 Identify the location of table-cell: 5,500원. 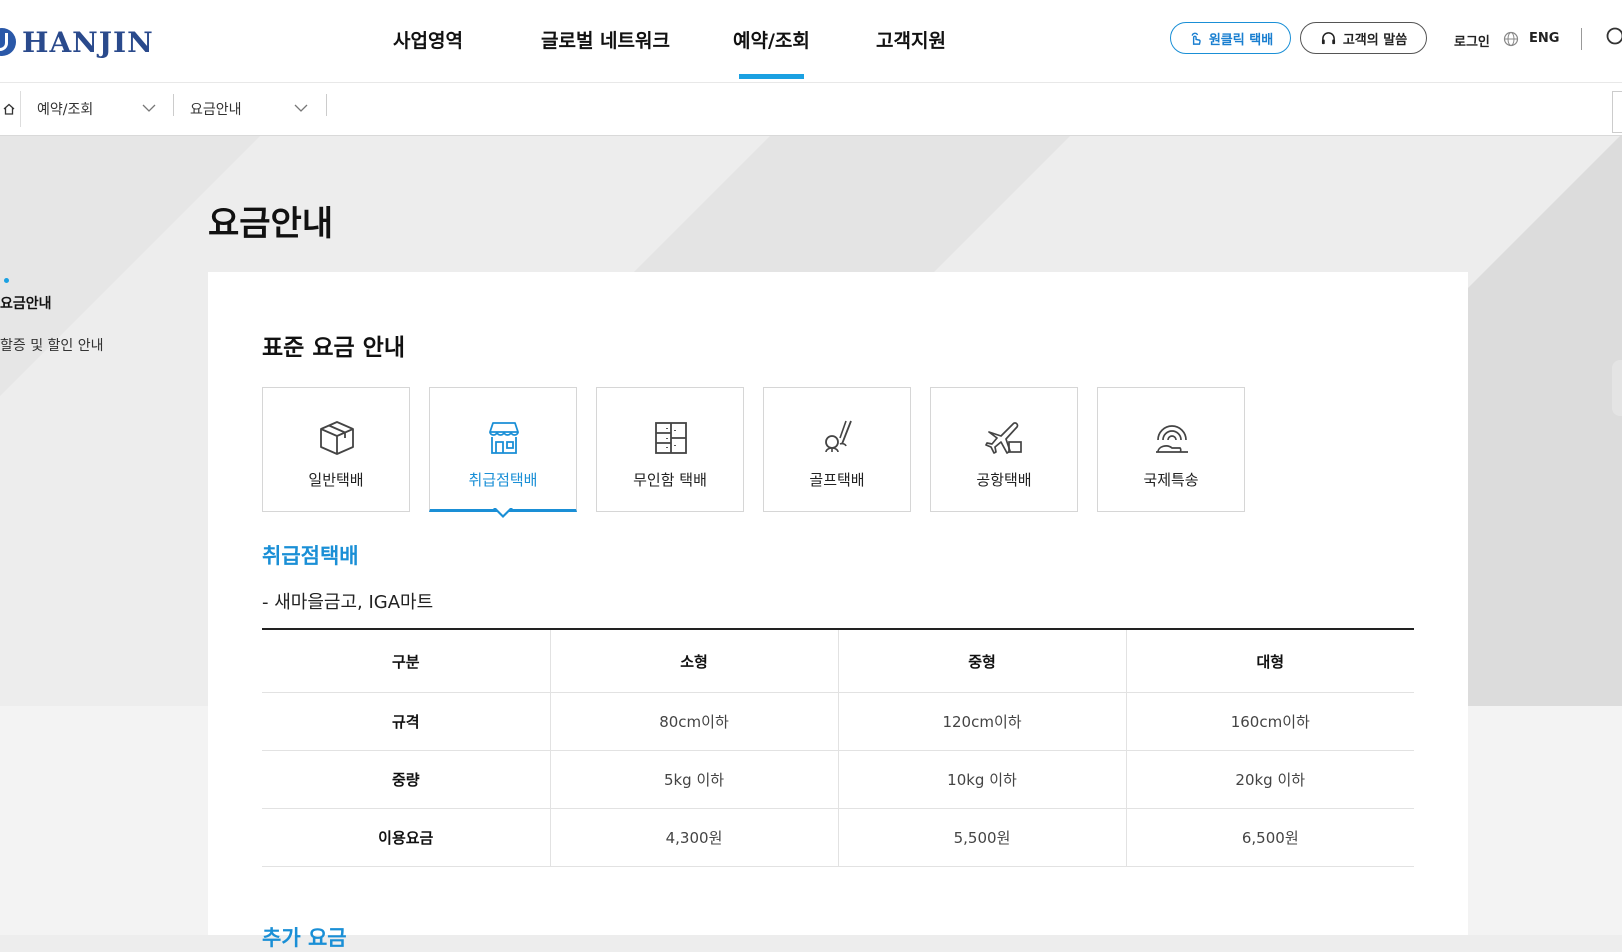
(982, 838).